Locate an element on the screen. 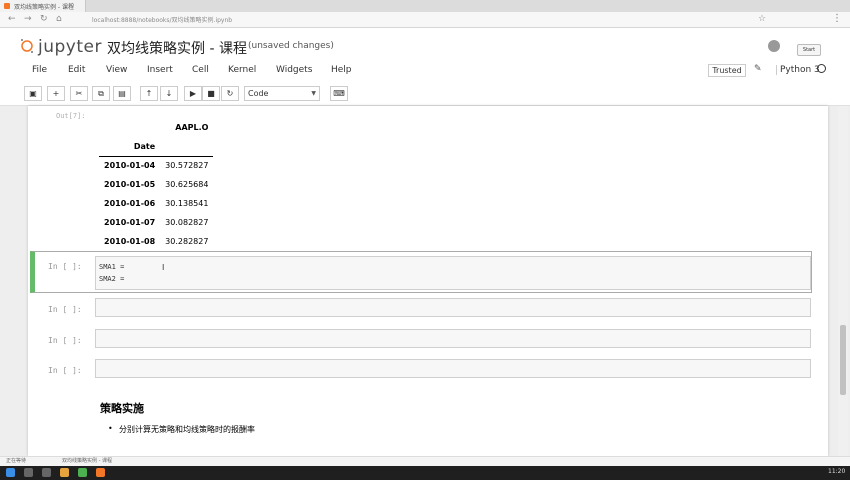 This screenshot has width=850, height=480. status-left: 正在等待 is located at coordinates (16, 461).